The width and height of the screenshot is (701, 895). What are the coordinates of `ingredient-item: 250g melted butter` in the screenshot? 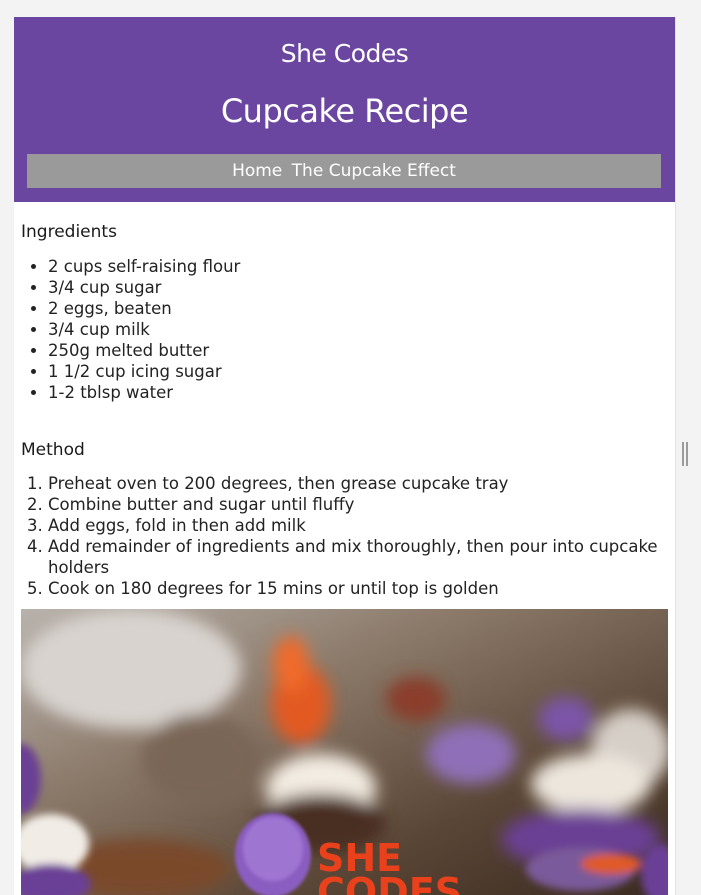 It's located at (361, 350).